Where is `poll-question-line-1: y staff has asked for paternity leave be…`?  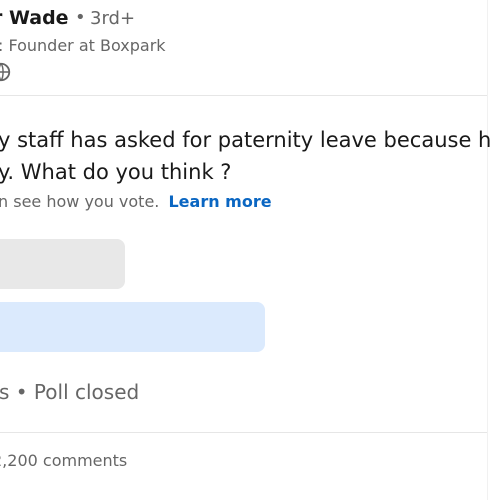
poll-question-line-1: y staff has asked for paternity leave be… is located at coordinates (246, 140).